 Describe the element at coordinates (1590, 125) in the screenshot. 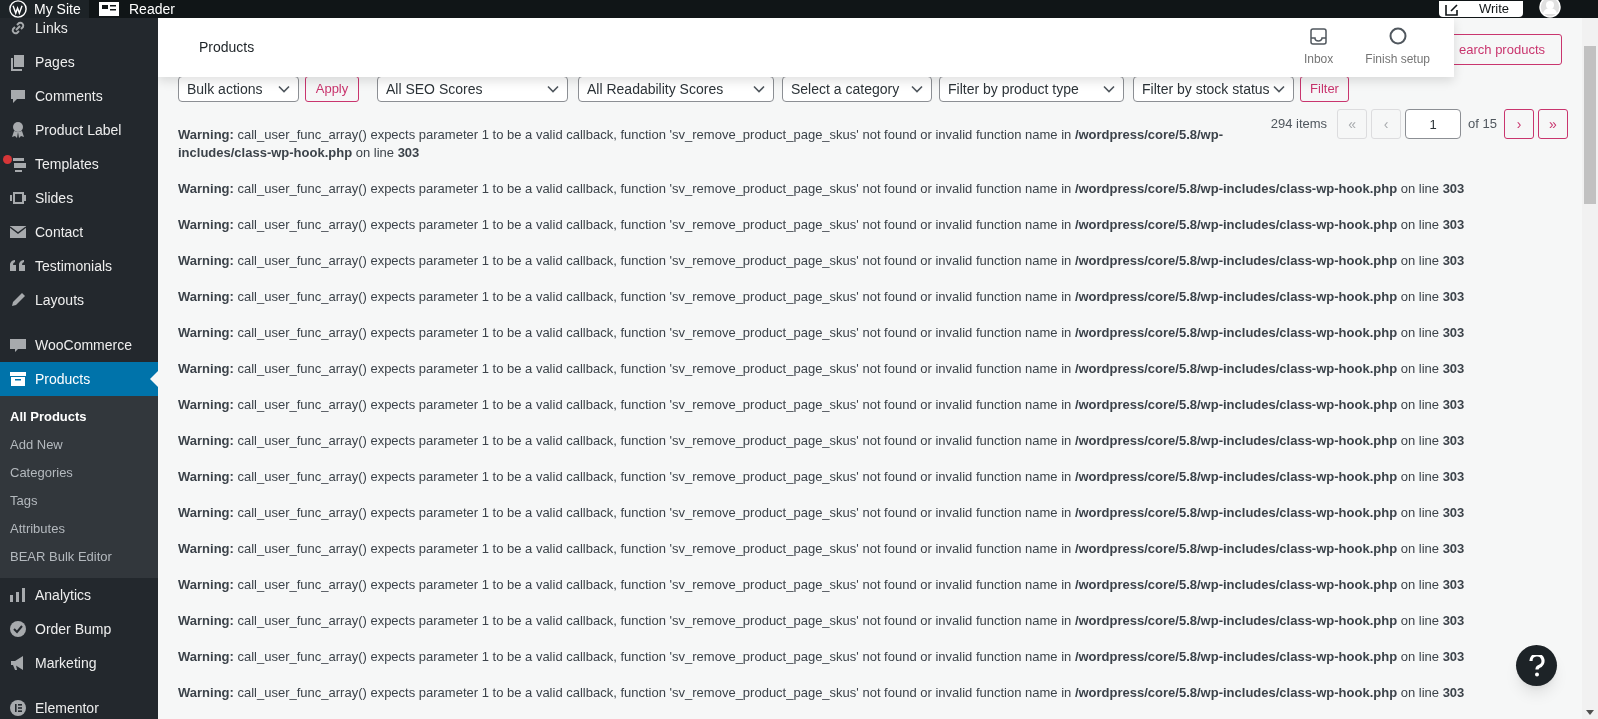

I see `scrollbar-thumb` at that location.